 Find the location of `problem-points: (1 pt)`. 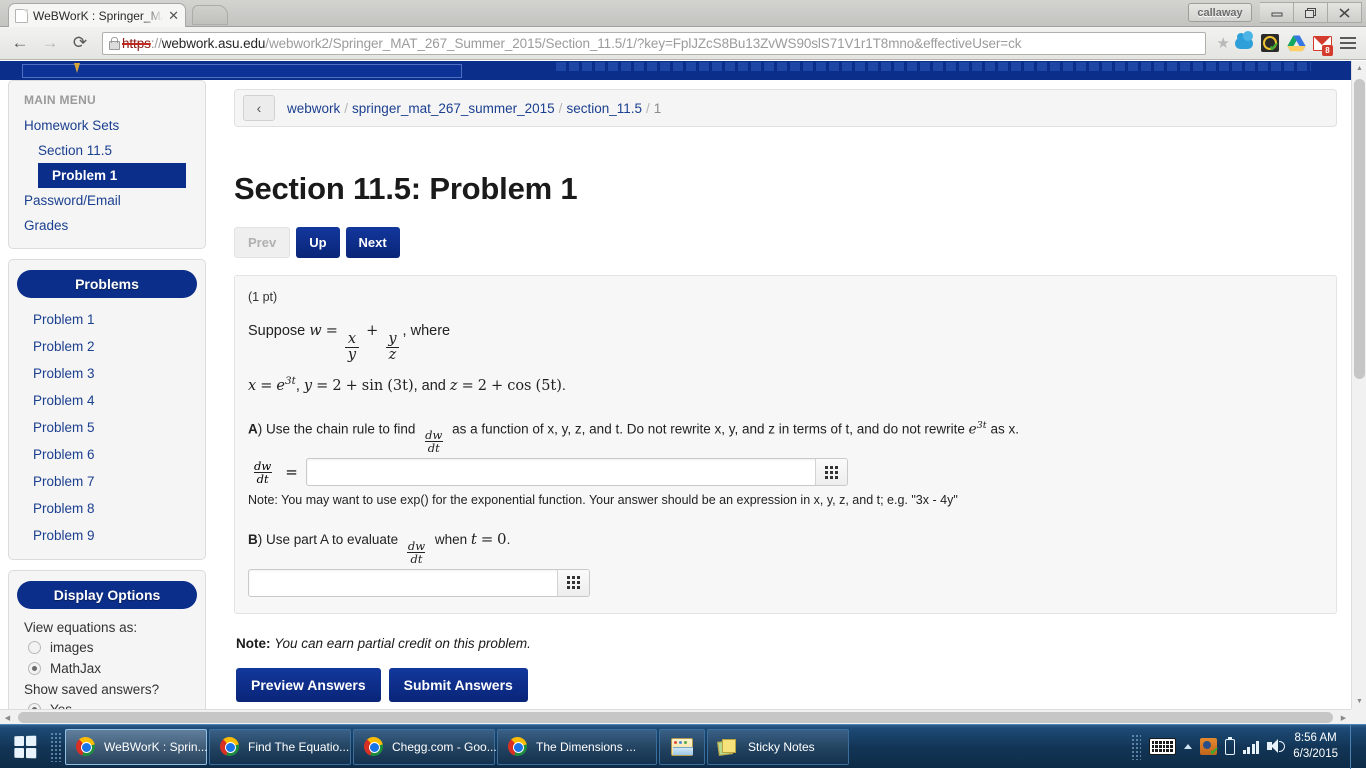

problem-points: (1 pt) is located at coordinates (785, 297).